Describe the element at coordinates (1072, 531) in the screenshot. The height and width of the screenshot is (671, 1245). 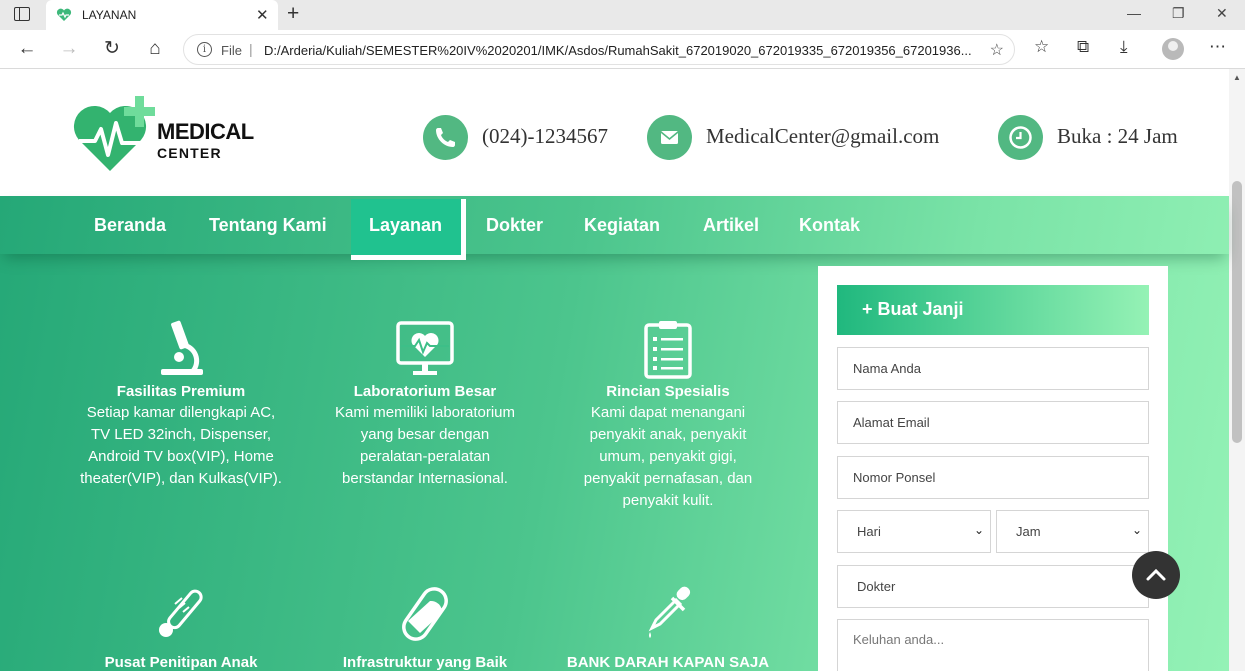
I see `time-select: Jam ⌄` at that location.